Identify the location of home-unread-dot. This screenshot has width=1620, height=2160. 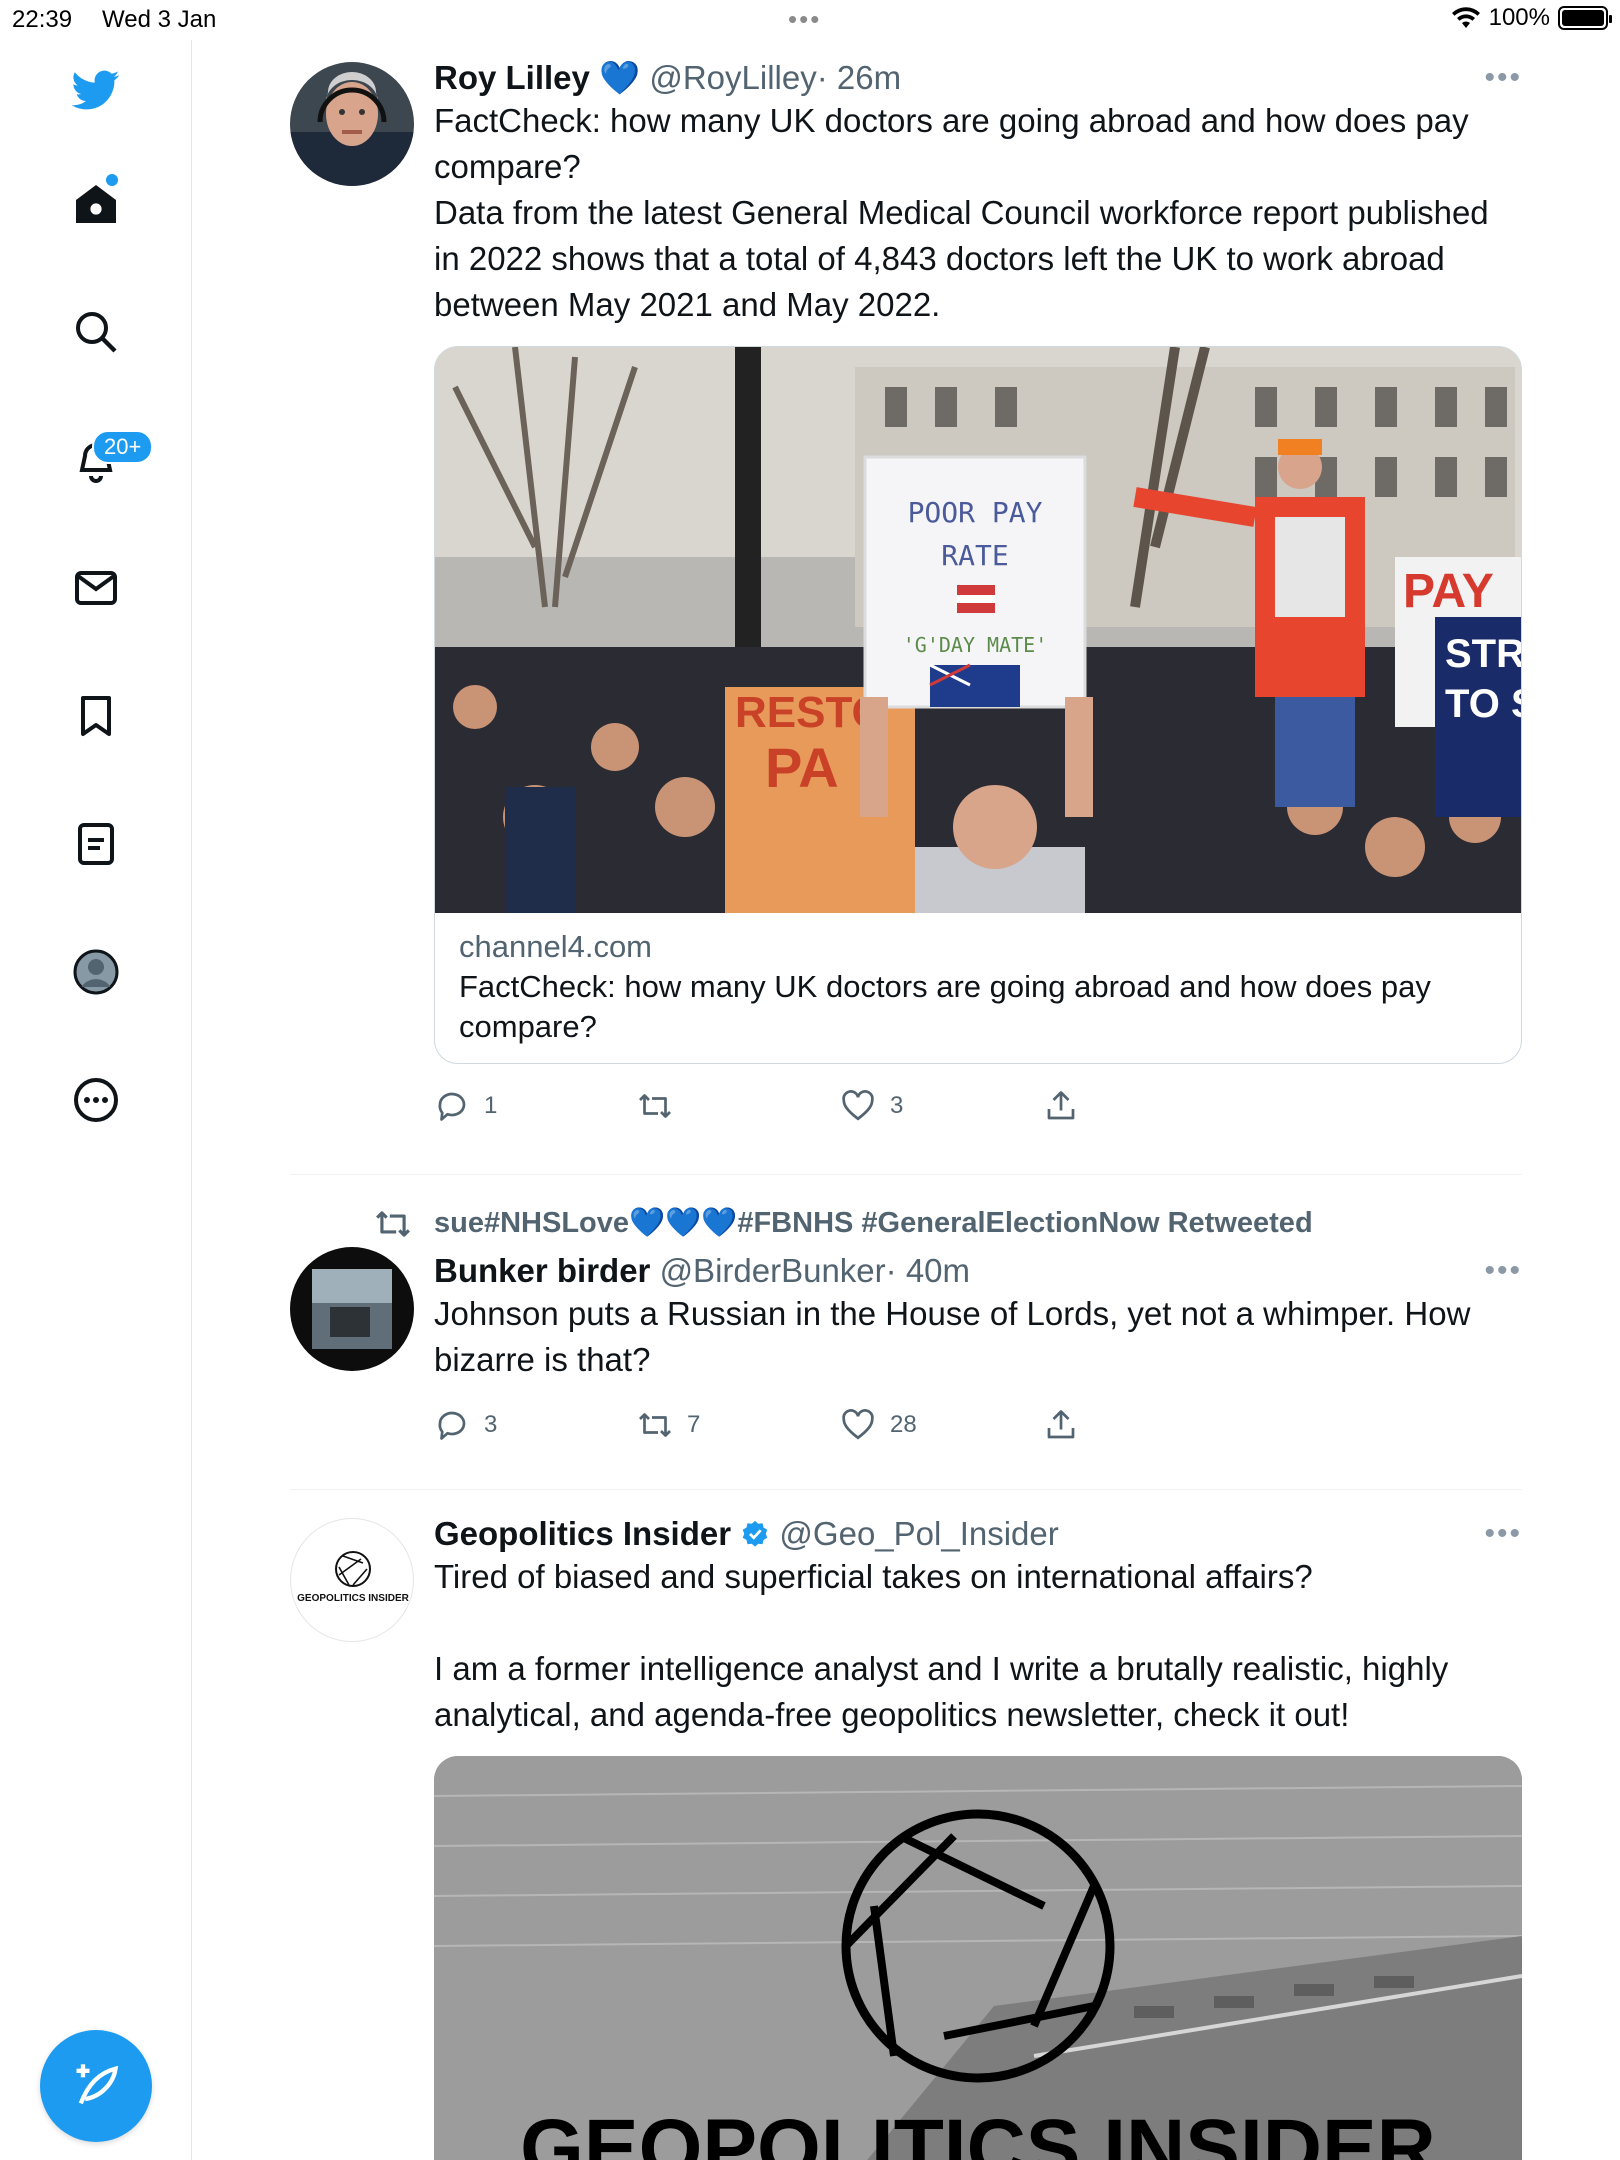
(112, 180).